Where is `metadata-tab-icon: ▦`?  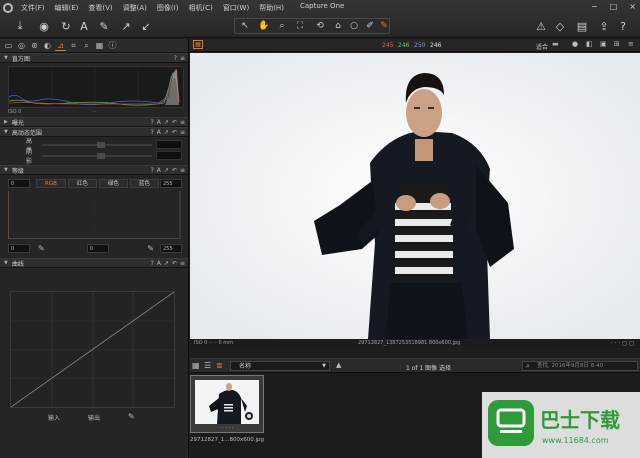
metadata-tab-icon: ▦ is located at coordinates (99, 45).